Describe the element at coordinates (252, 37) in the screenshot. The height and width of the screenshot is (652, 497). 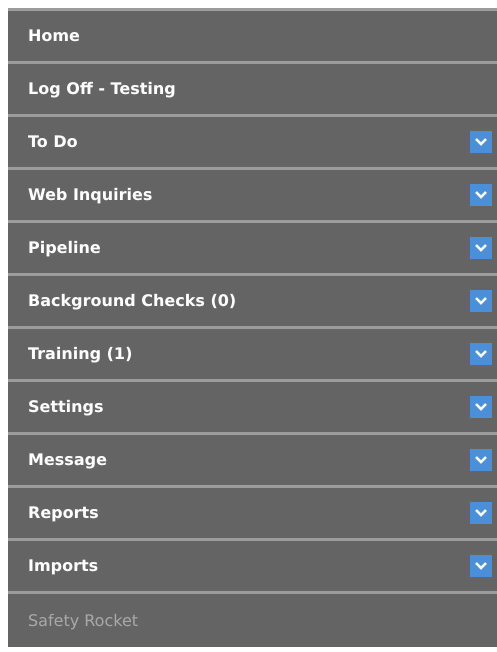
I see `menu-item: Home` at that location.